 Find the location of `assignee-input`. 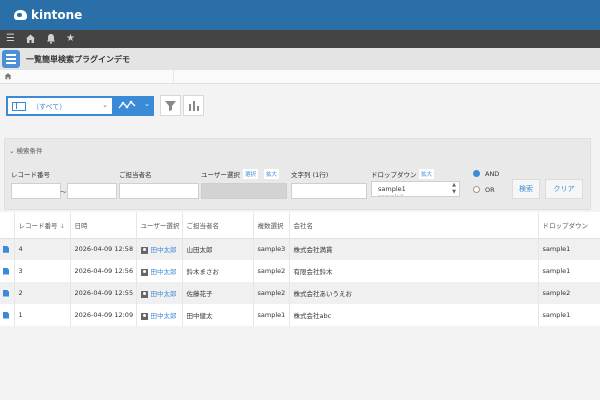

assignee-input is located at coordinates (159, 191).